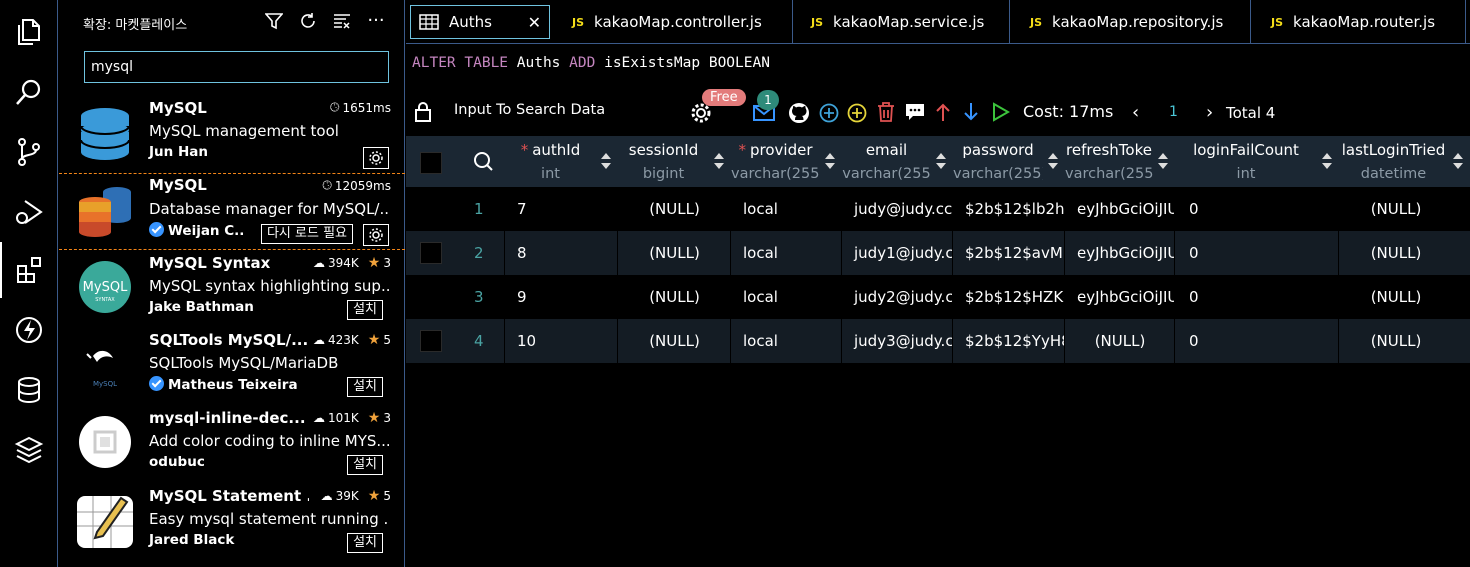  I want to click on explorer-icon, so click(29, 32).